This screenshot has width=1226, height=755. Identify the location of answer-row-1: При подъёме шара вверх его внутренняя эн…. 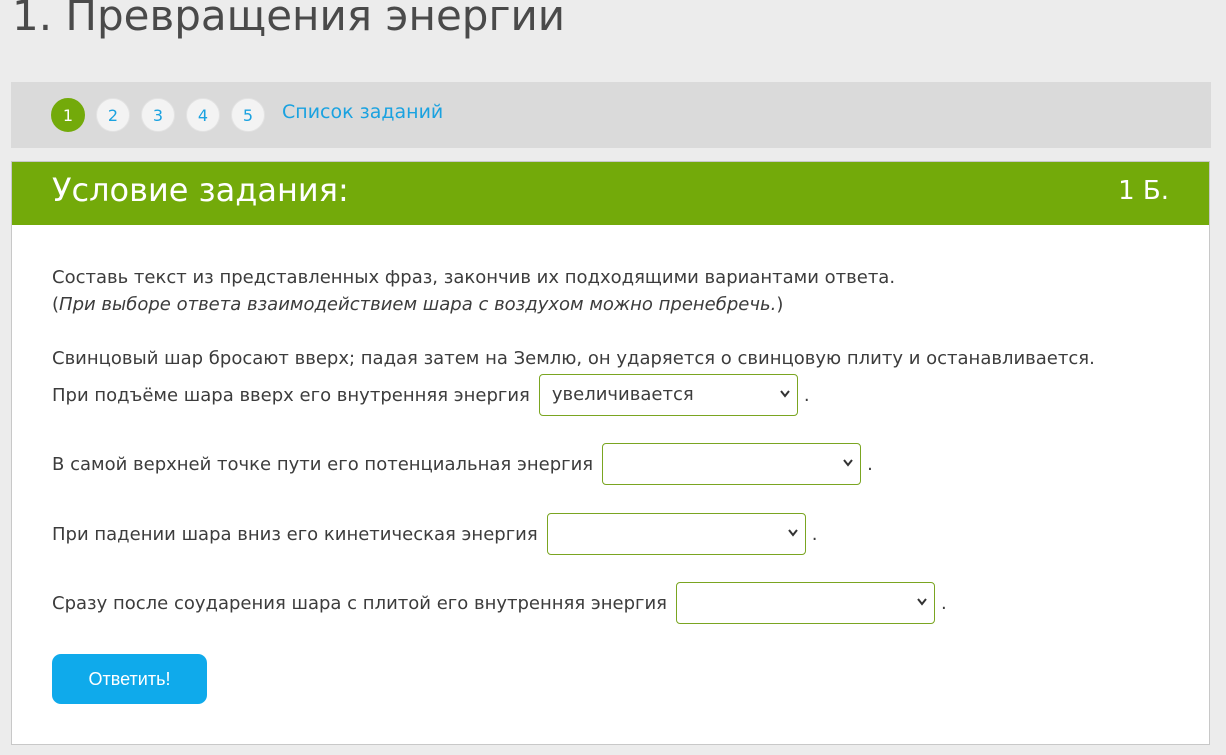
(431, 395).